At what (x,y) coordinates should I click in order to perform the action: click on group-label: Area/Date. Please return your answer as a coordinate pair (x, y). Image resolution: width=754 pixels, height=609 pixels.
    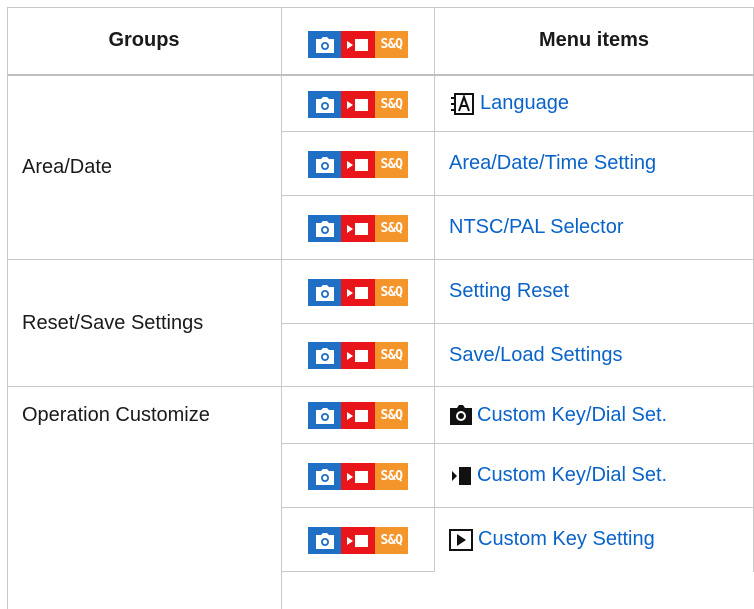
    Looking at the image, I should click on (67, 167).